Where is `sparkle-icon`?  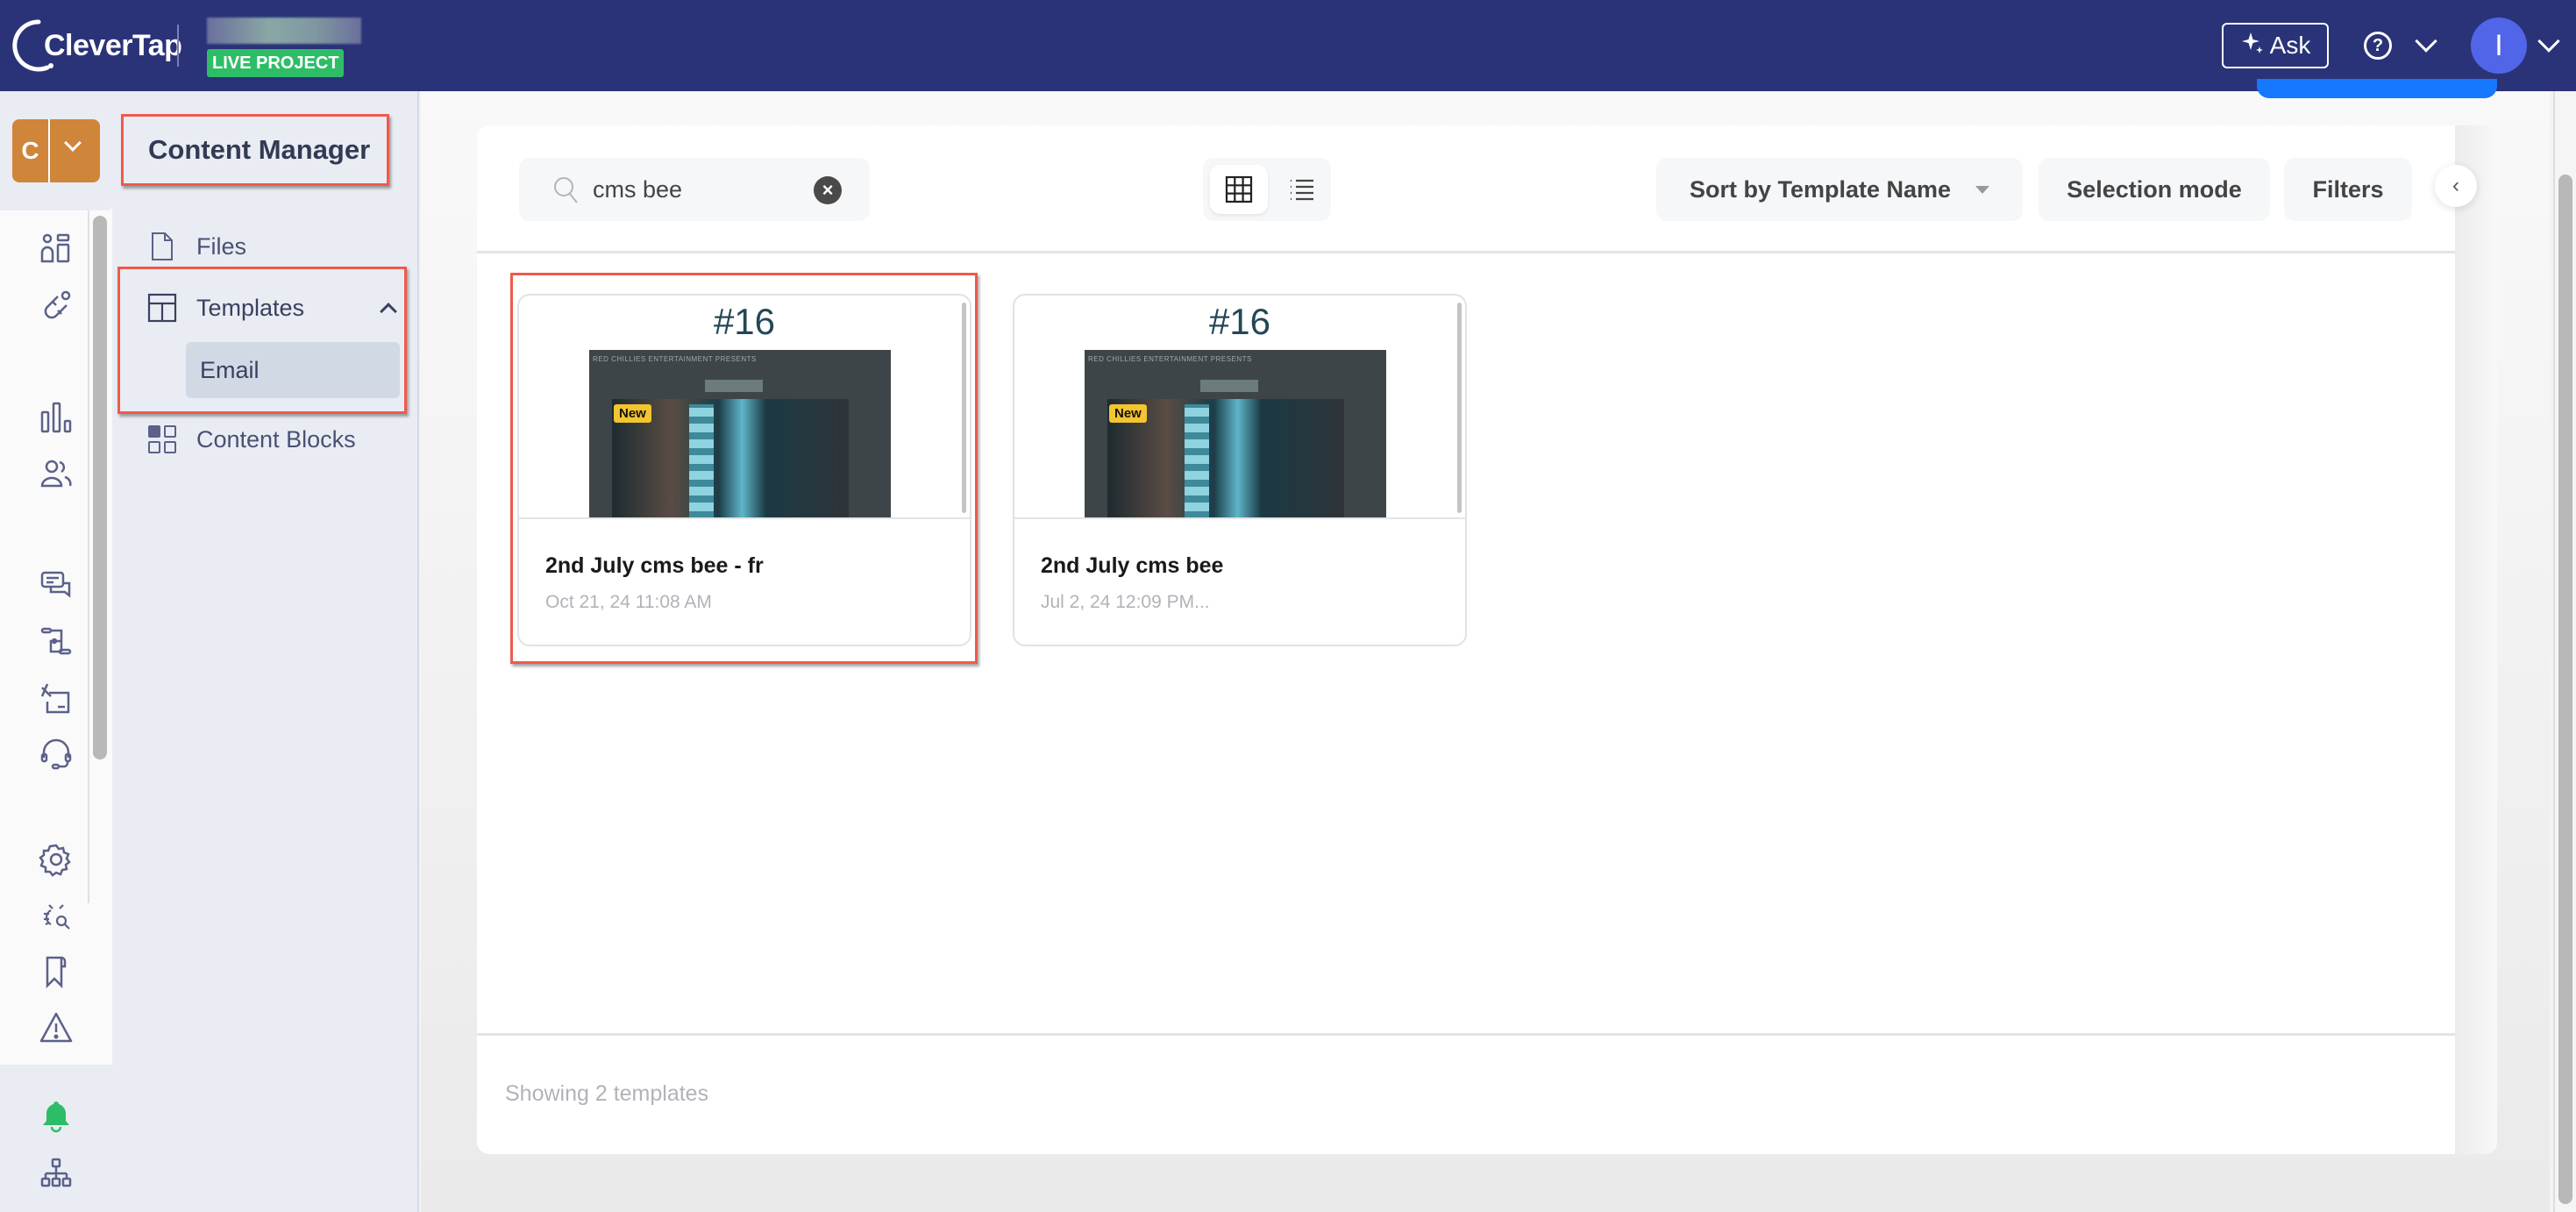
sparkle-icon is located at coordinates (2252, 46).